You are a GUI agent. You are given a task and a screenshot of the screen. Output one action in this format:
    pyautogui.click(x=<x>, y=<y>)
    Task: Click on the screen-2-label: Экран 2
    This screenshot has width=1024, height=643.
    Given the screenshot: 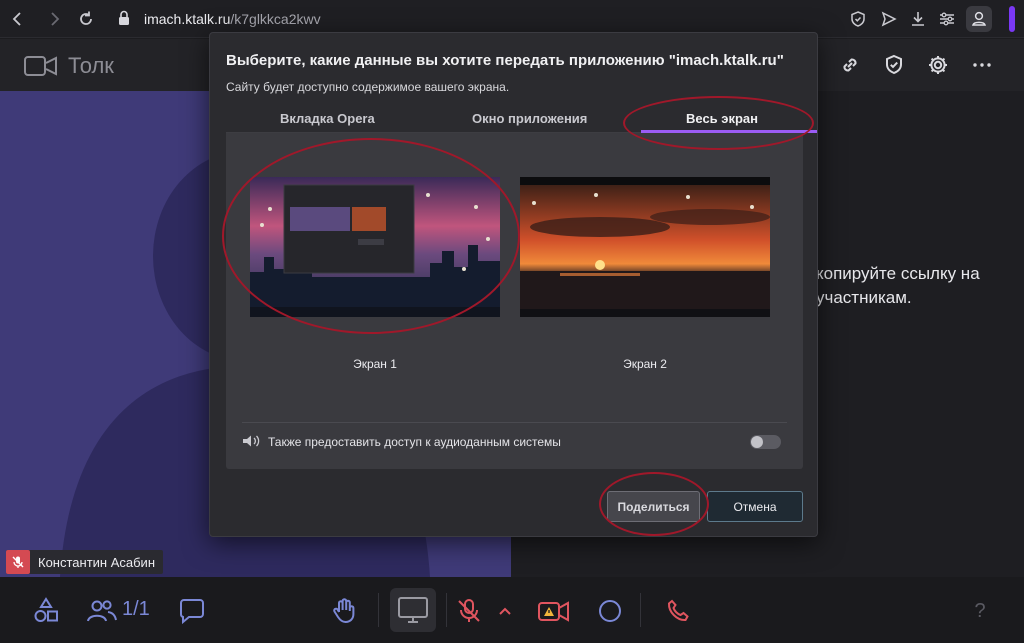 What is the action you would take?
    pyautogui.click(x=645, y=364)
    